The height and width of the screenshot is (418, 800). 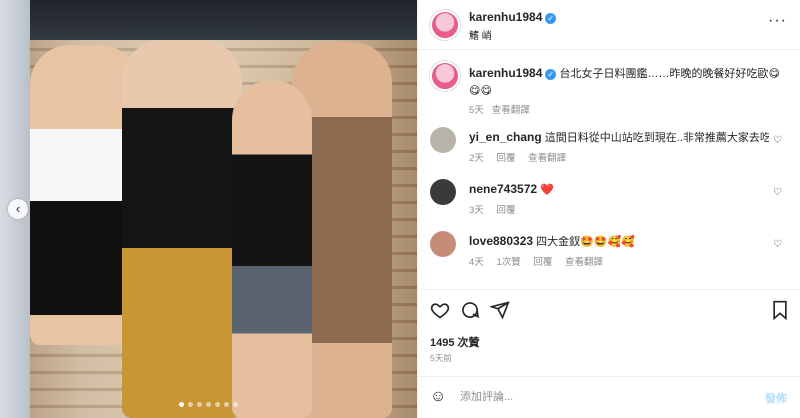 I want to click on photo-ceiling, so click(x=208, y=20).